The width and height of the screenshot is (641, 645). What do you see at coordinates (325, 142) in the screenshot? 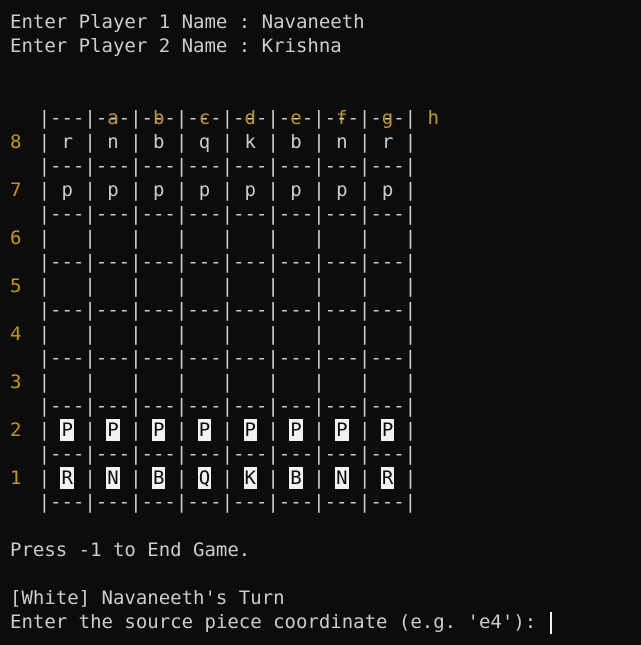
I see `board-rank-row: 8 | r | n | b | q | k | b | n | r |` at bounding box center [325, 142].